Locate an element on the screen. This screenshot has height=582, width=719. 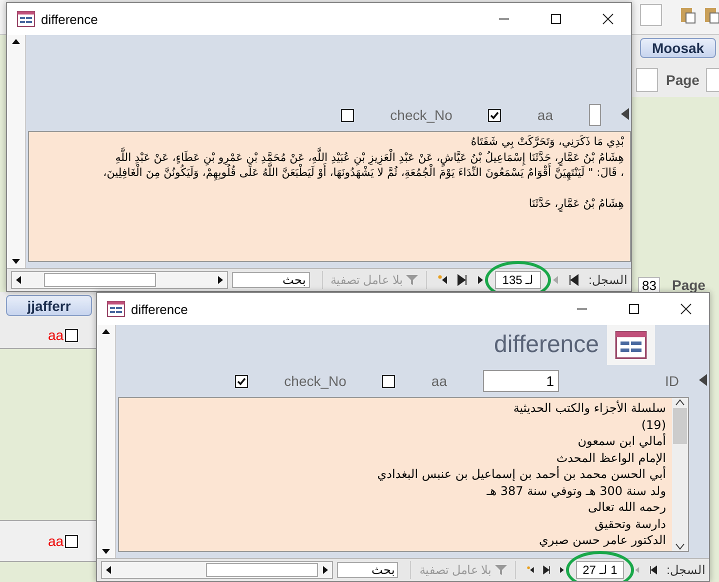
memo-line: دارسة وتحقيق is located at coordinates (630, 524).